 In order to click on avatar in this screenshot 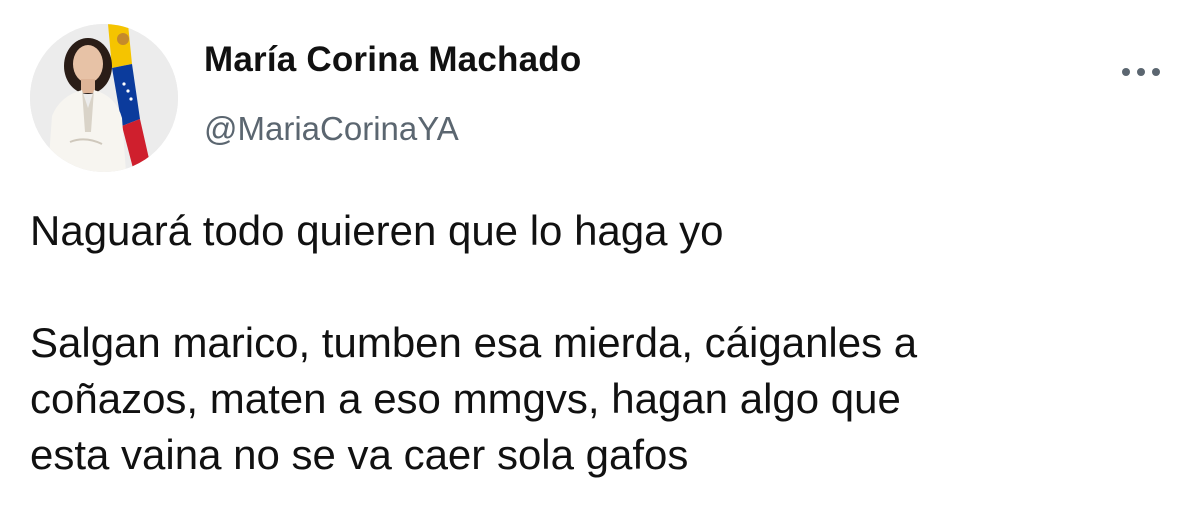, I will do `click(104, 98)`.